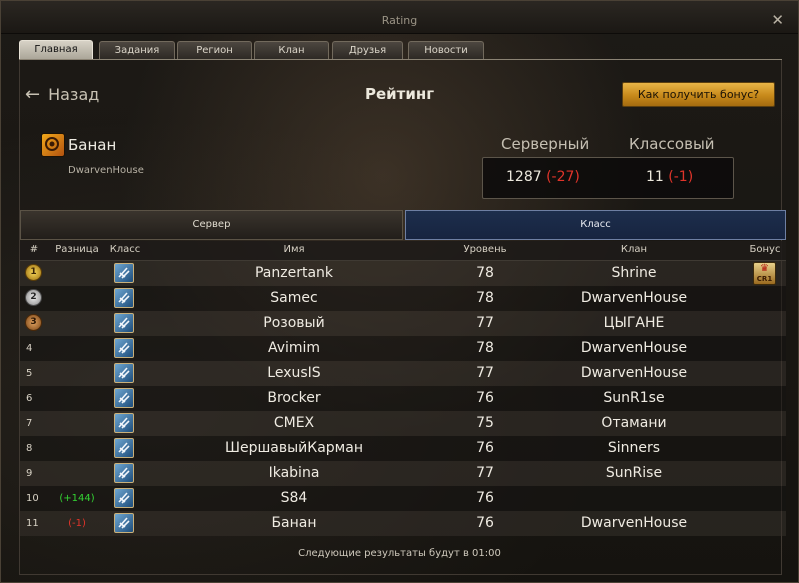  I want to click on row-name: Samec, so click(294, 298).